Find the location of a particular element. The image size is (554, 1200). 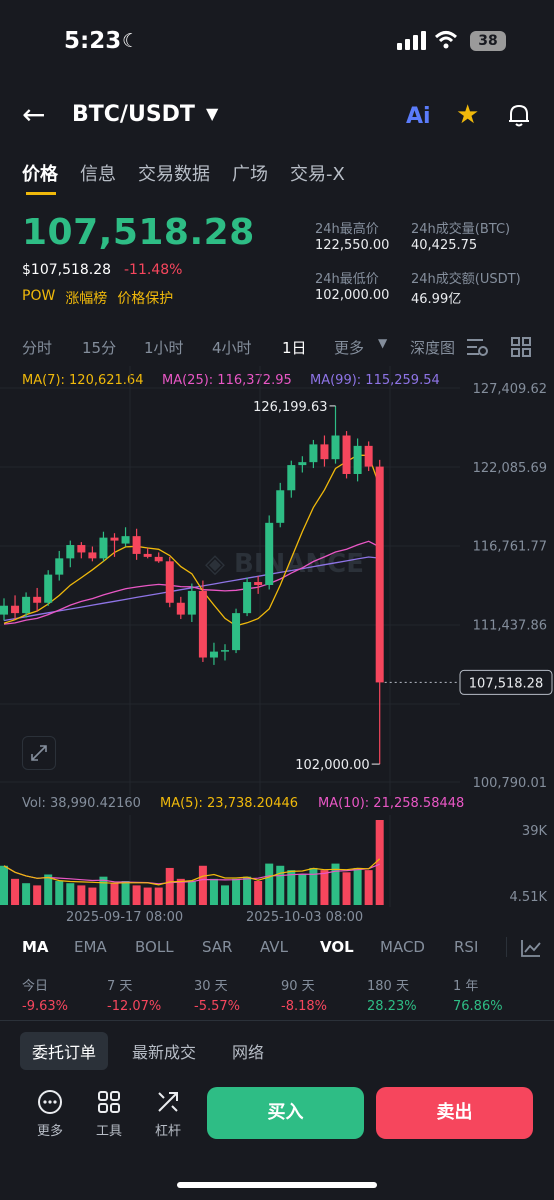

ai-icon: Ai is located at coordinates (418, 116).